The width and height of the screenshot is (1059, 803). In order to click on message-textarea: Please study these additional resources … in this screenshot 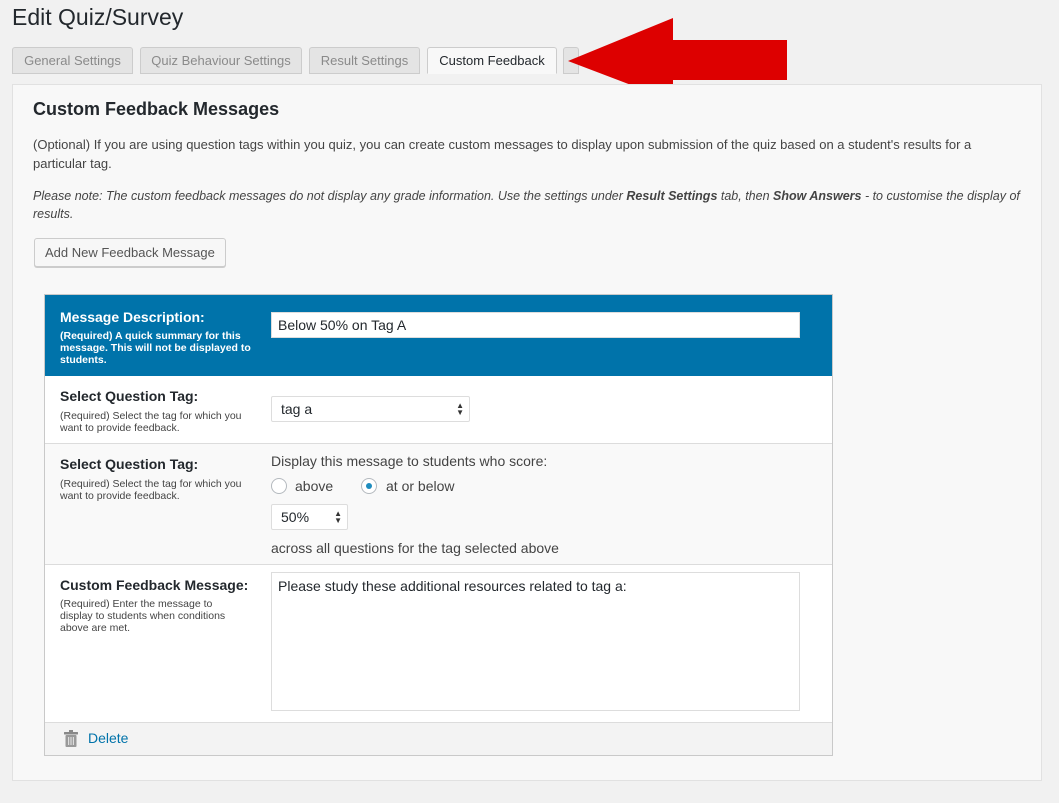, I will do `click(535, 641)`.